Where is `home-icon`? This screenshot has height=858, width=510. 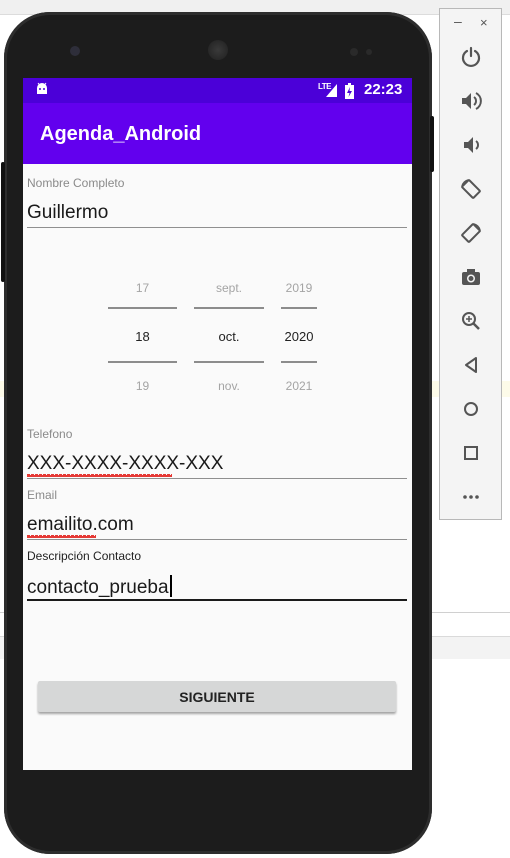
home-icon is located at coordinates (471, 409).